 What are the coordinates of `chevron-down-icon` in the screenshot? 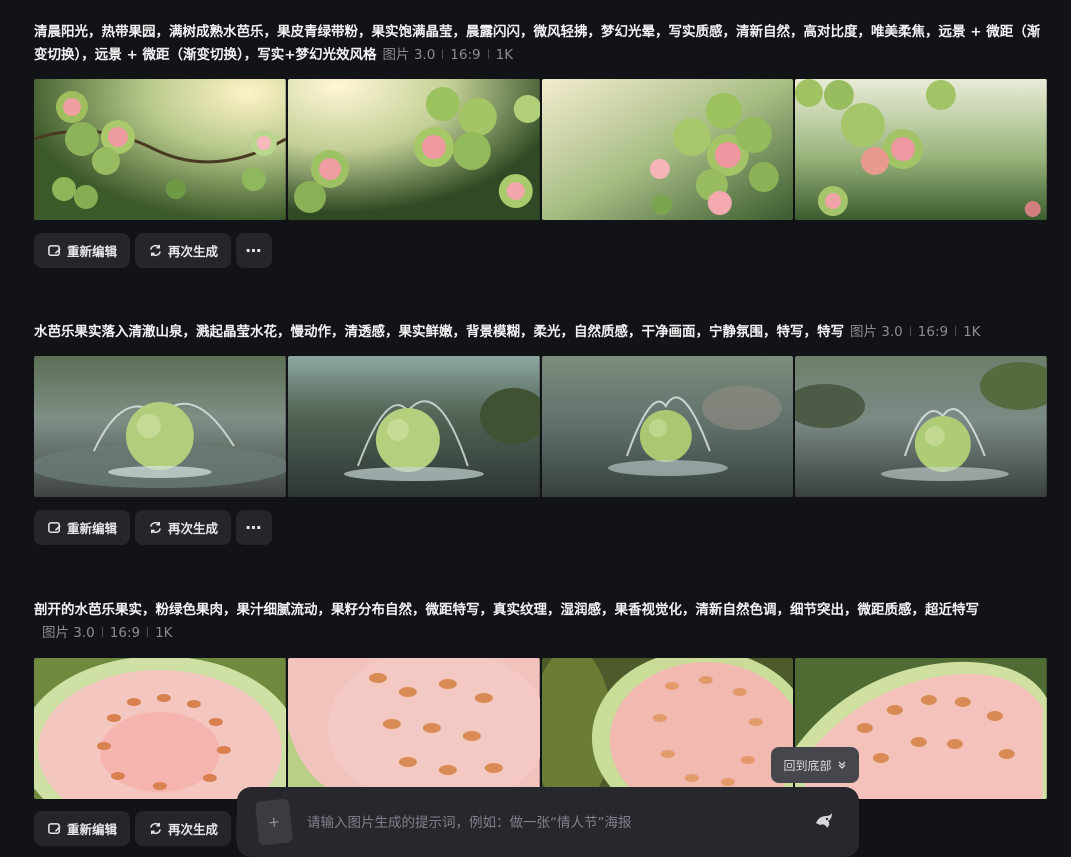 It's located at (842, 765).